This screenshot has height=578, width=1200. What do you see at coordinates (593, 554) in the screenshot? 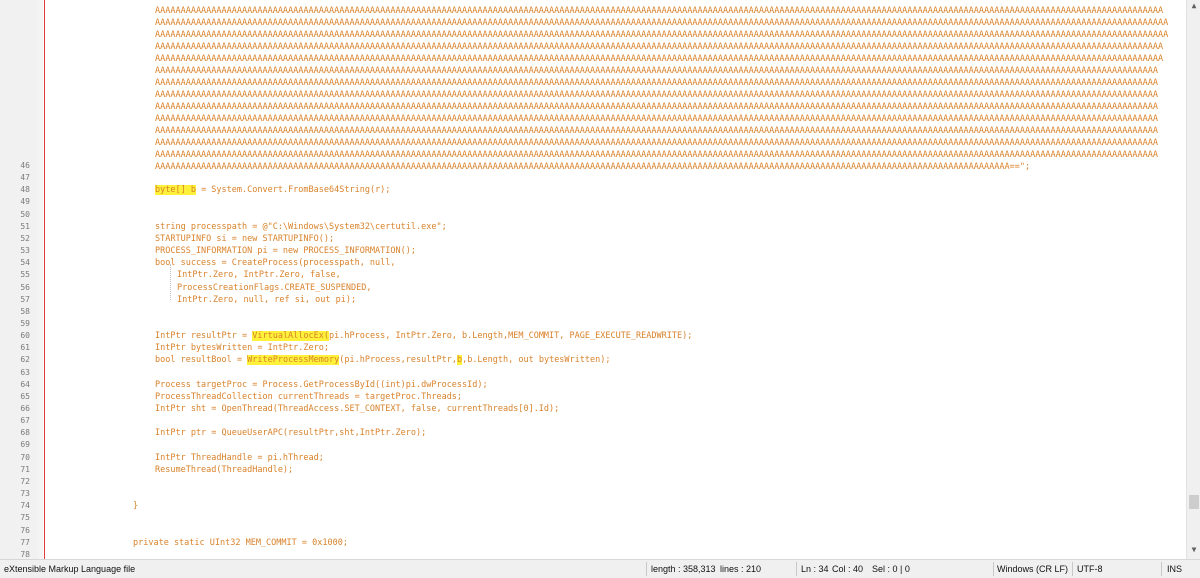
I see `code-line: 78` at bounding box center [593, 554].